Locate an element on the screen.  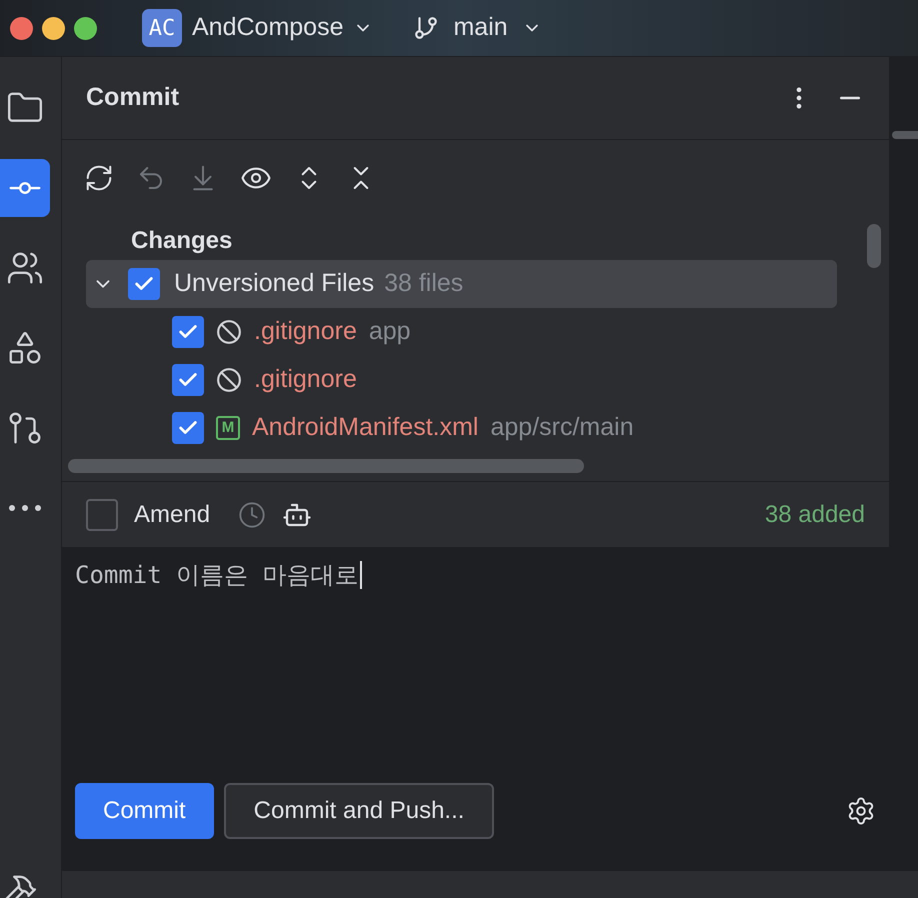
section-heading: Changes is located at coordinates (181, 241).